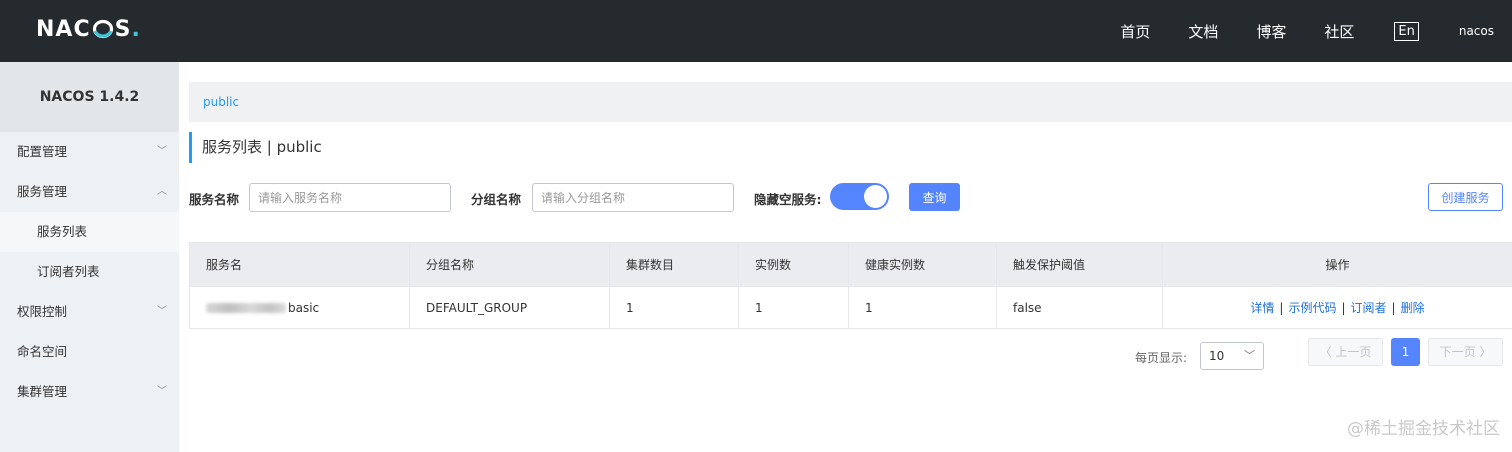 This screenshot has width=1512, height=452. I want to click on action-subscribers-link: 订阅者, so click(1369, 308).